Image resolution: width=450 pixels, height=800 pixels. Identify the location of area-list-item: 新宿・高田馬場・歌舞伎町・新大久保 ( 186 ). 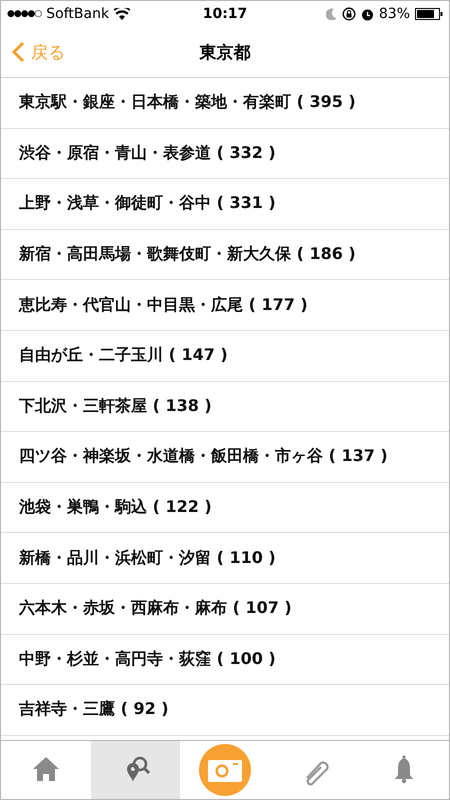
(225, 255).